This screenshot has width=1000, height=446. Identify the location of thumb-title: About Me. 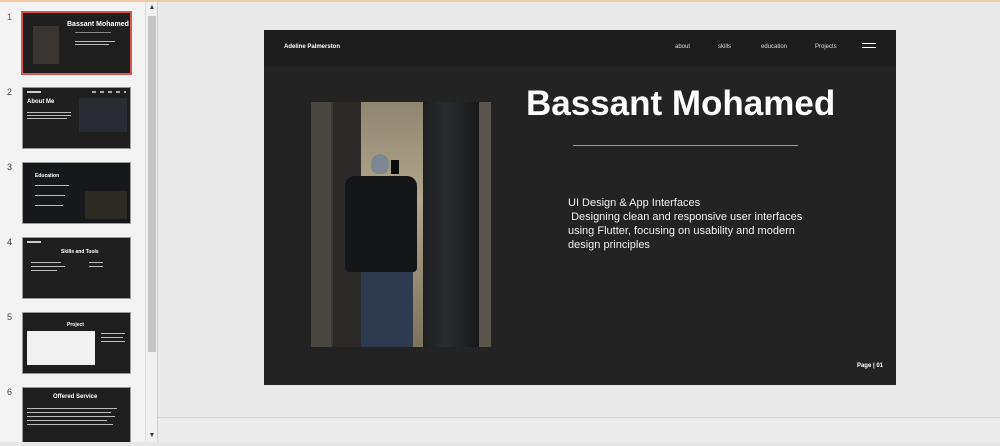
(41, 102).